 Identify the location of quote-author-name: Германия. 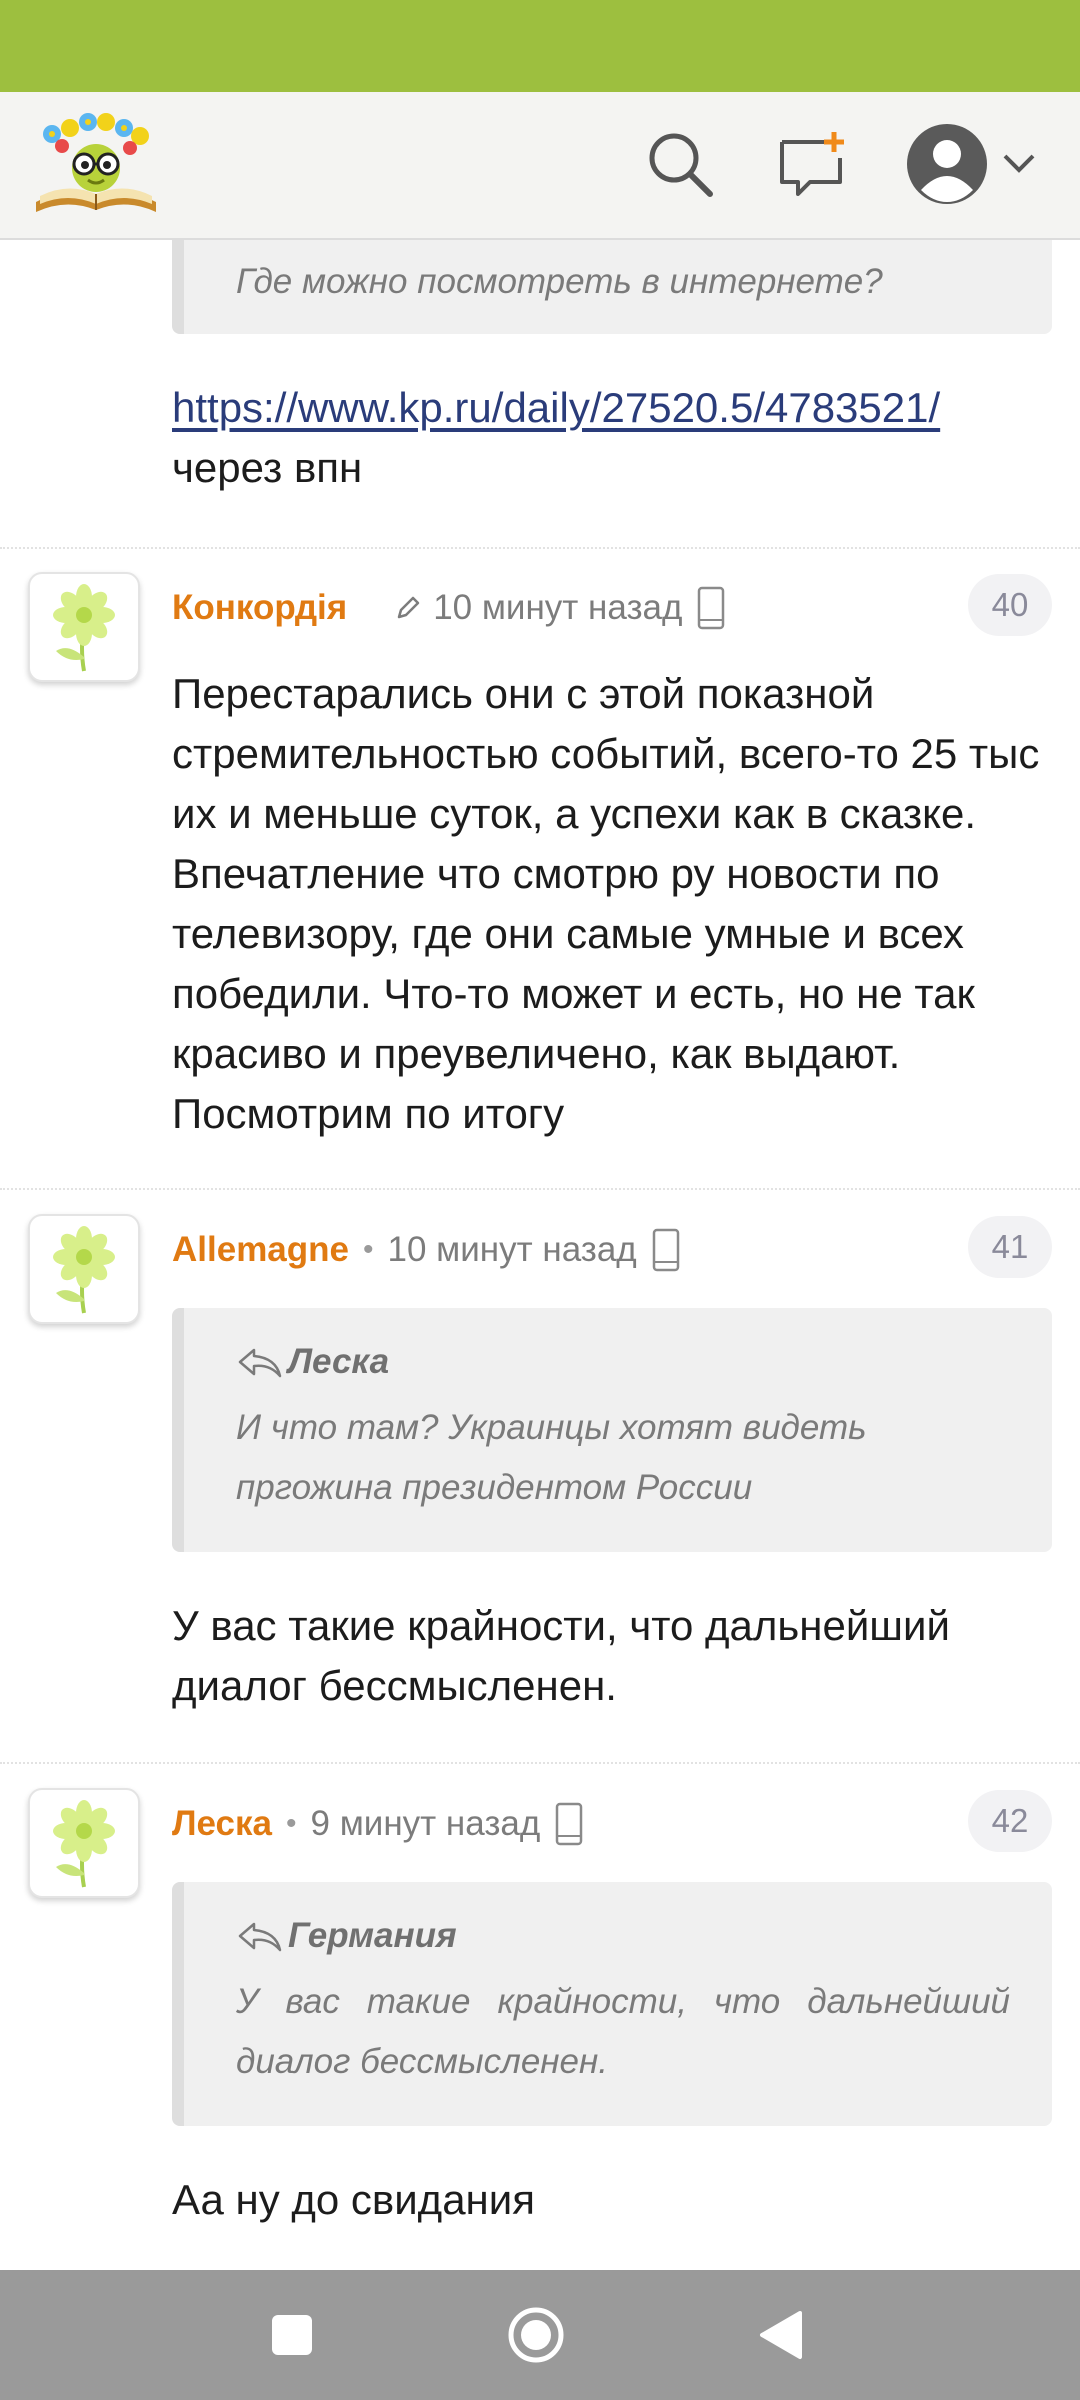
(372, 1935).